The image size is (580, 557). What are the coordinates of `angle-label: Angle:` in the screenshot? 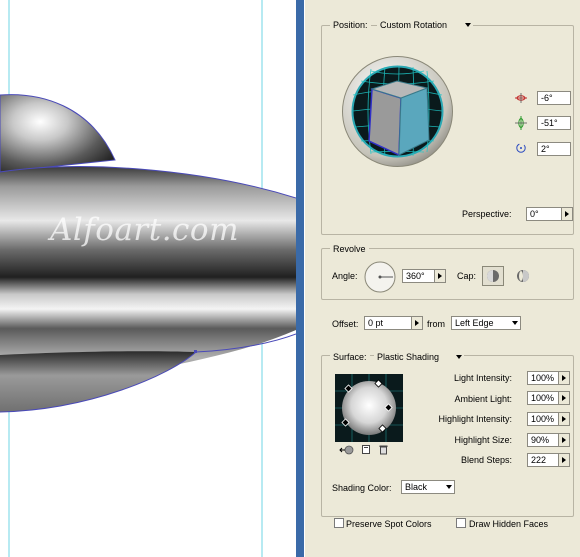 It's located at (345, 276).